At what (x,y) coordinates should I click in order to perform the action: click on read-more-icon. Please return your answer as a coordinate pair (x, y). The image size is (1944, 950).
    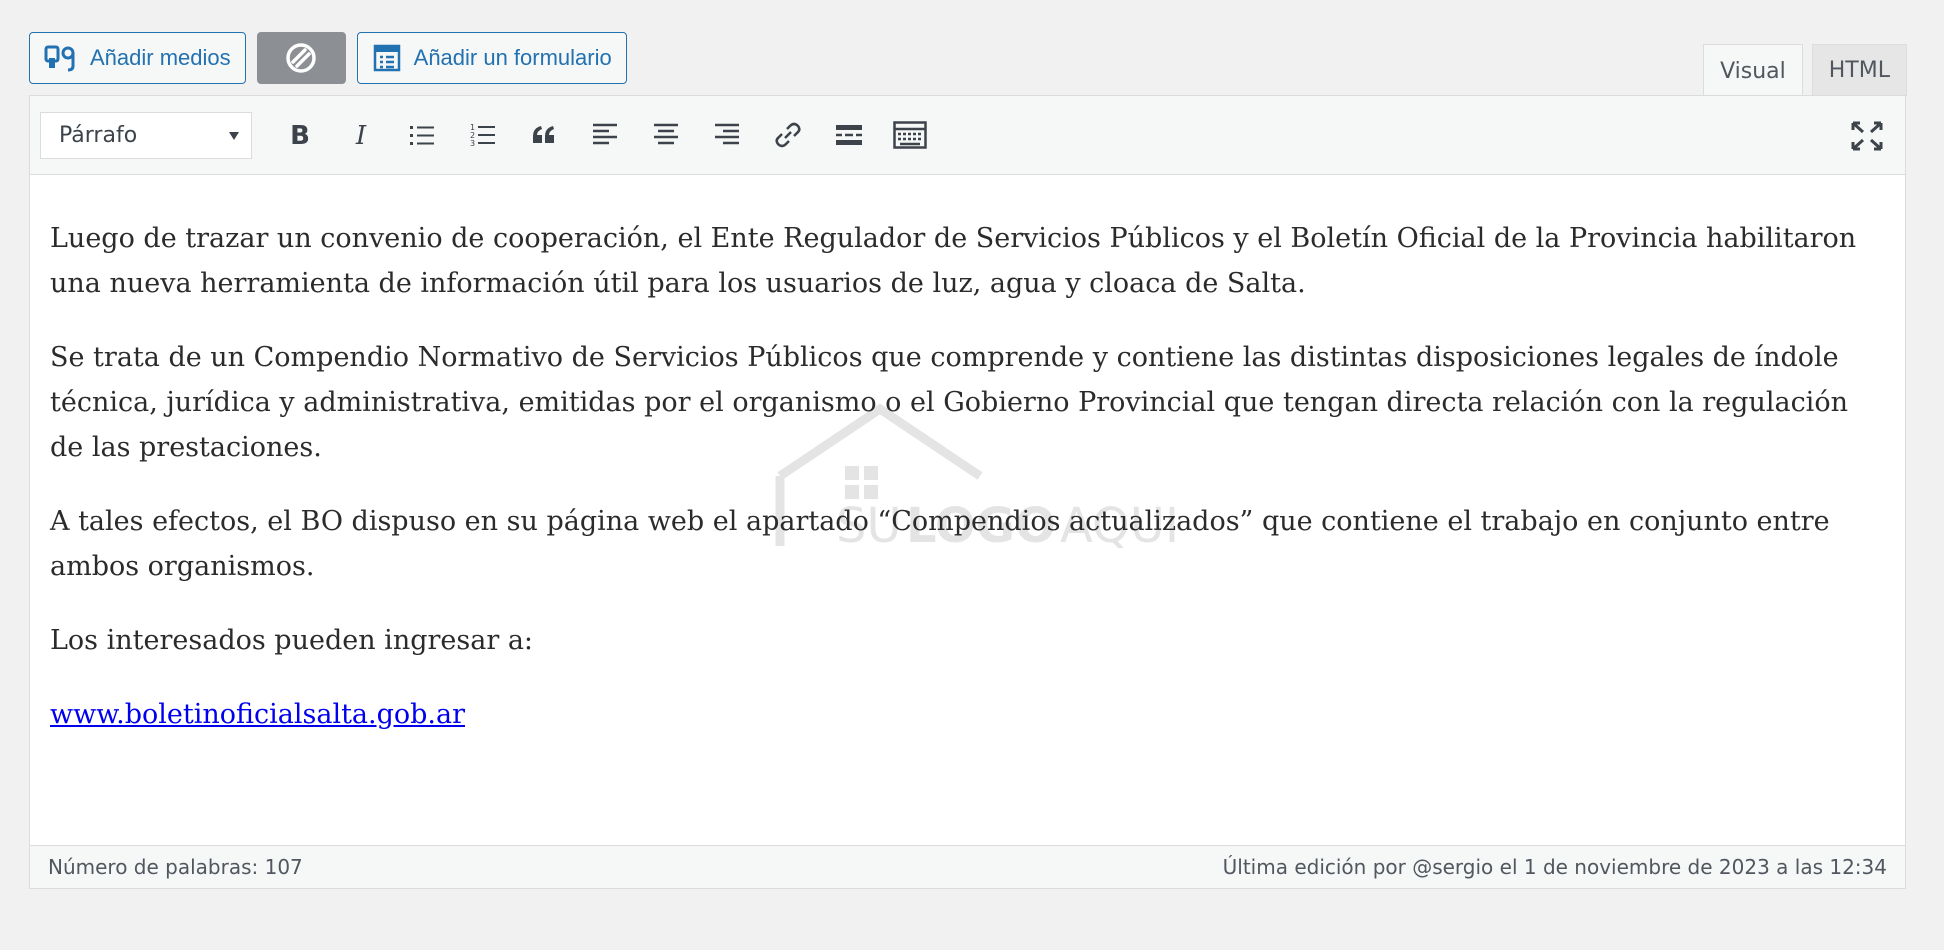
    Looking at the image, I should click on (848, 135).